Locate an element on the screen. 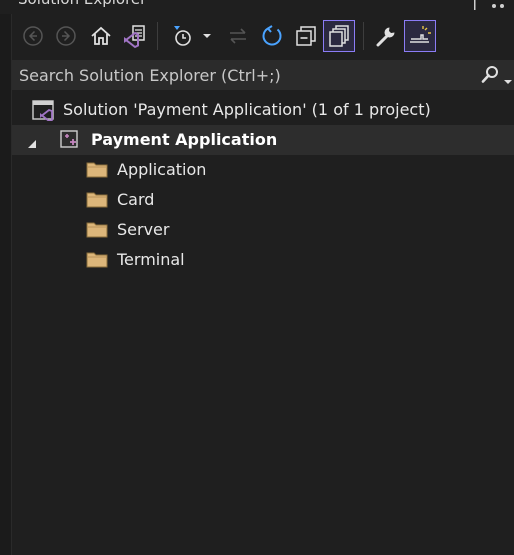 The height and width of the screenshot is (555, 514). folder-label: Server is located at coordinates (143, 229).